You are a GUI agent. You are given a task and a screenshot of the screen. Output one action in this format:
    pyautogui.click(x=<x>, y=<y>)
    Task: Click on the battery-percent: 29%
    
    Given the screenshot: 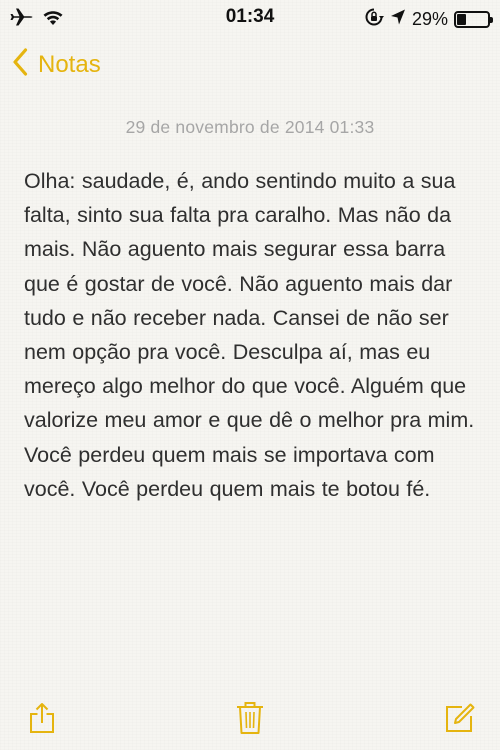 What is the action you would take?
    pyautogui.click(x=429, y=19)
    